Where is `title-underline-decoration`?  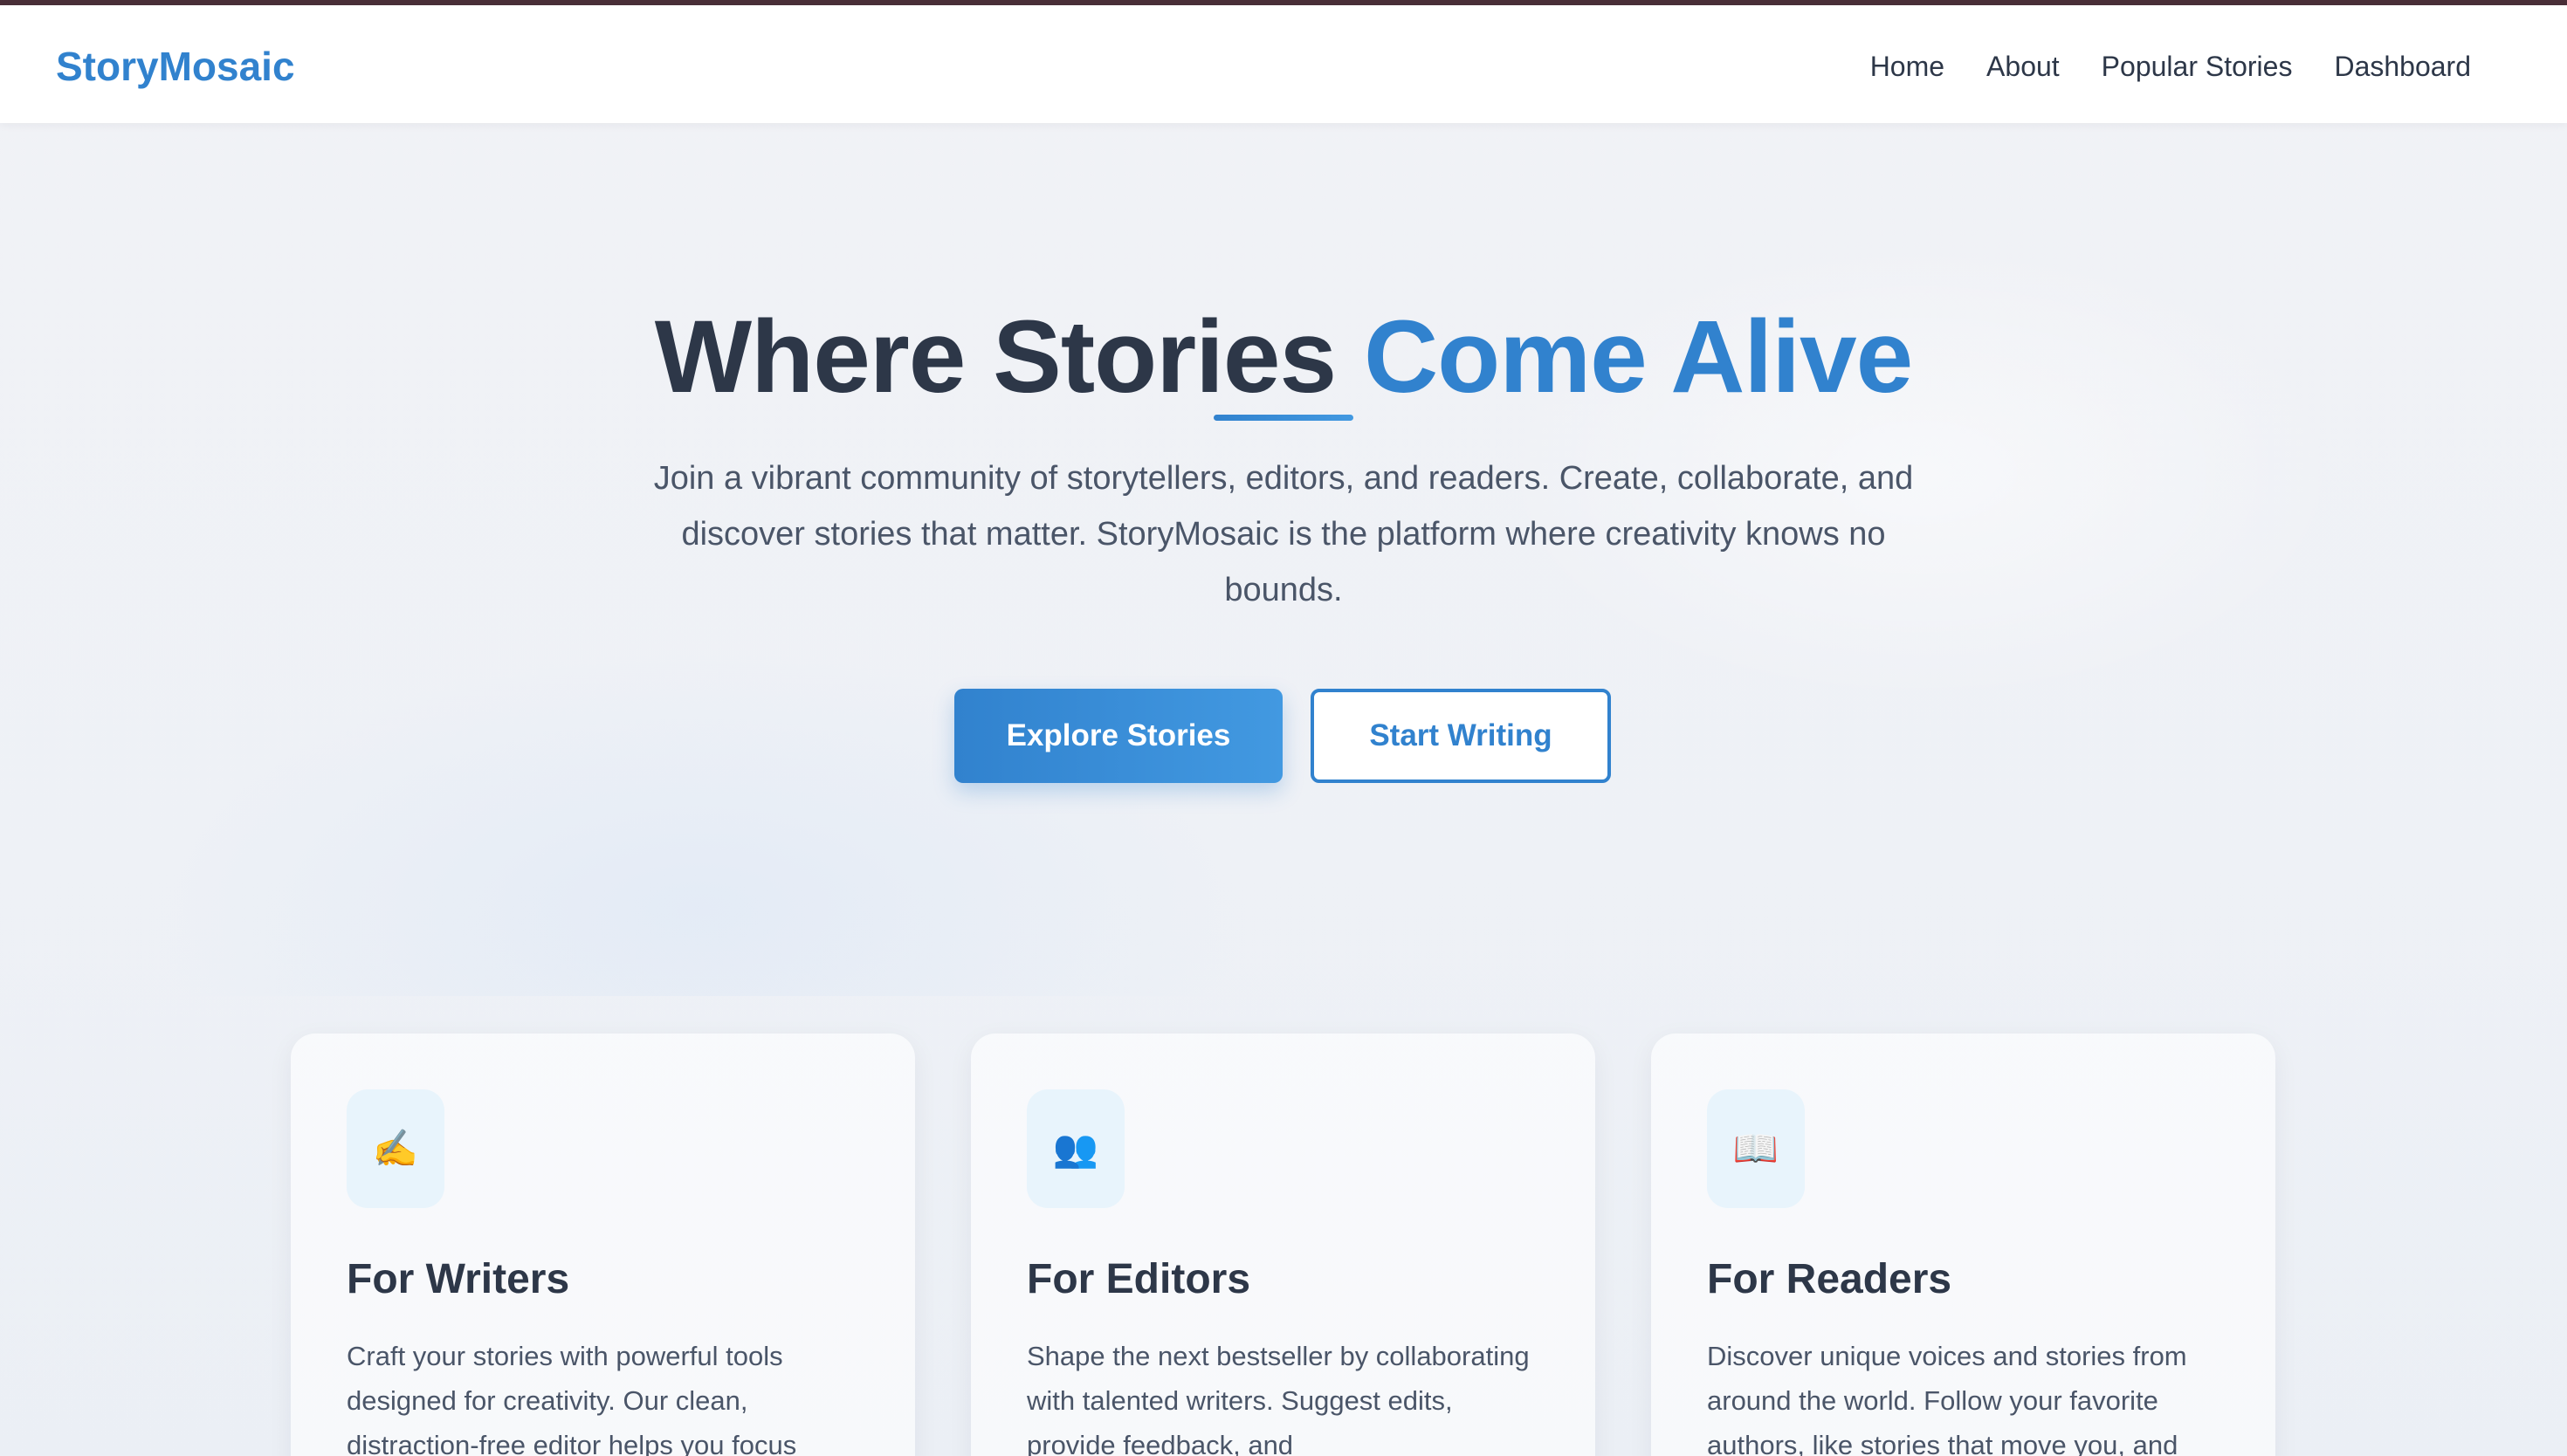
title-underline-decoration is located at coordinates (1283, 418).